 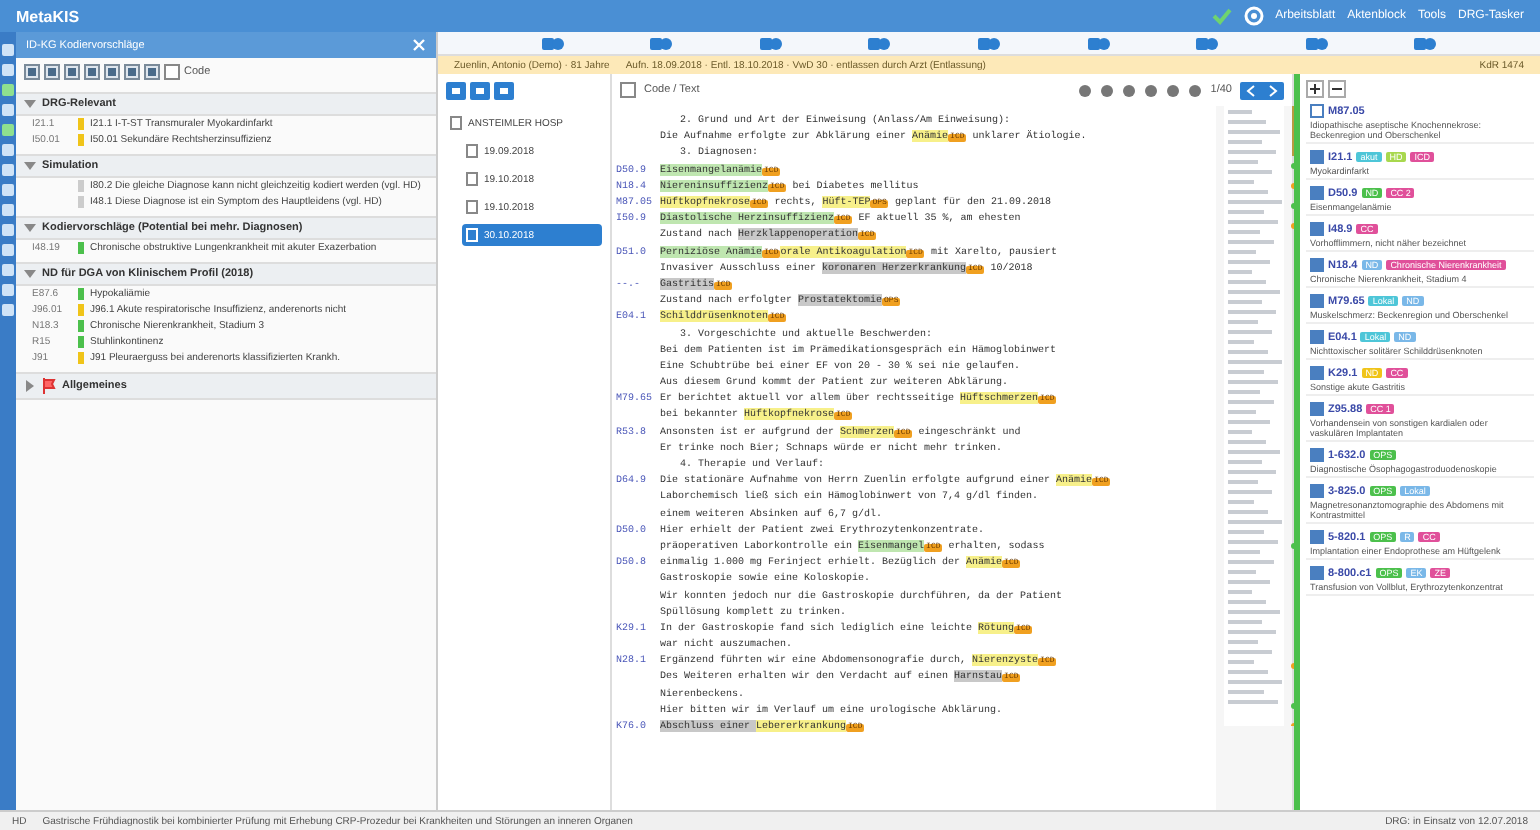 What do you see at coordinates (49, 386) in the screenshot?
I see `flag-icon` at bounding box center [49, 386].